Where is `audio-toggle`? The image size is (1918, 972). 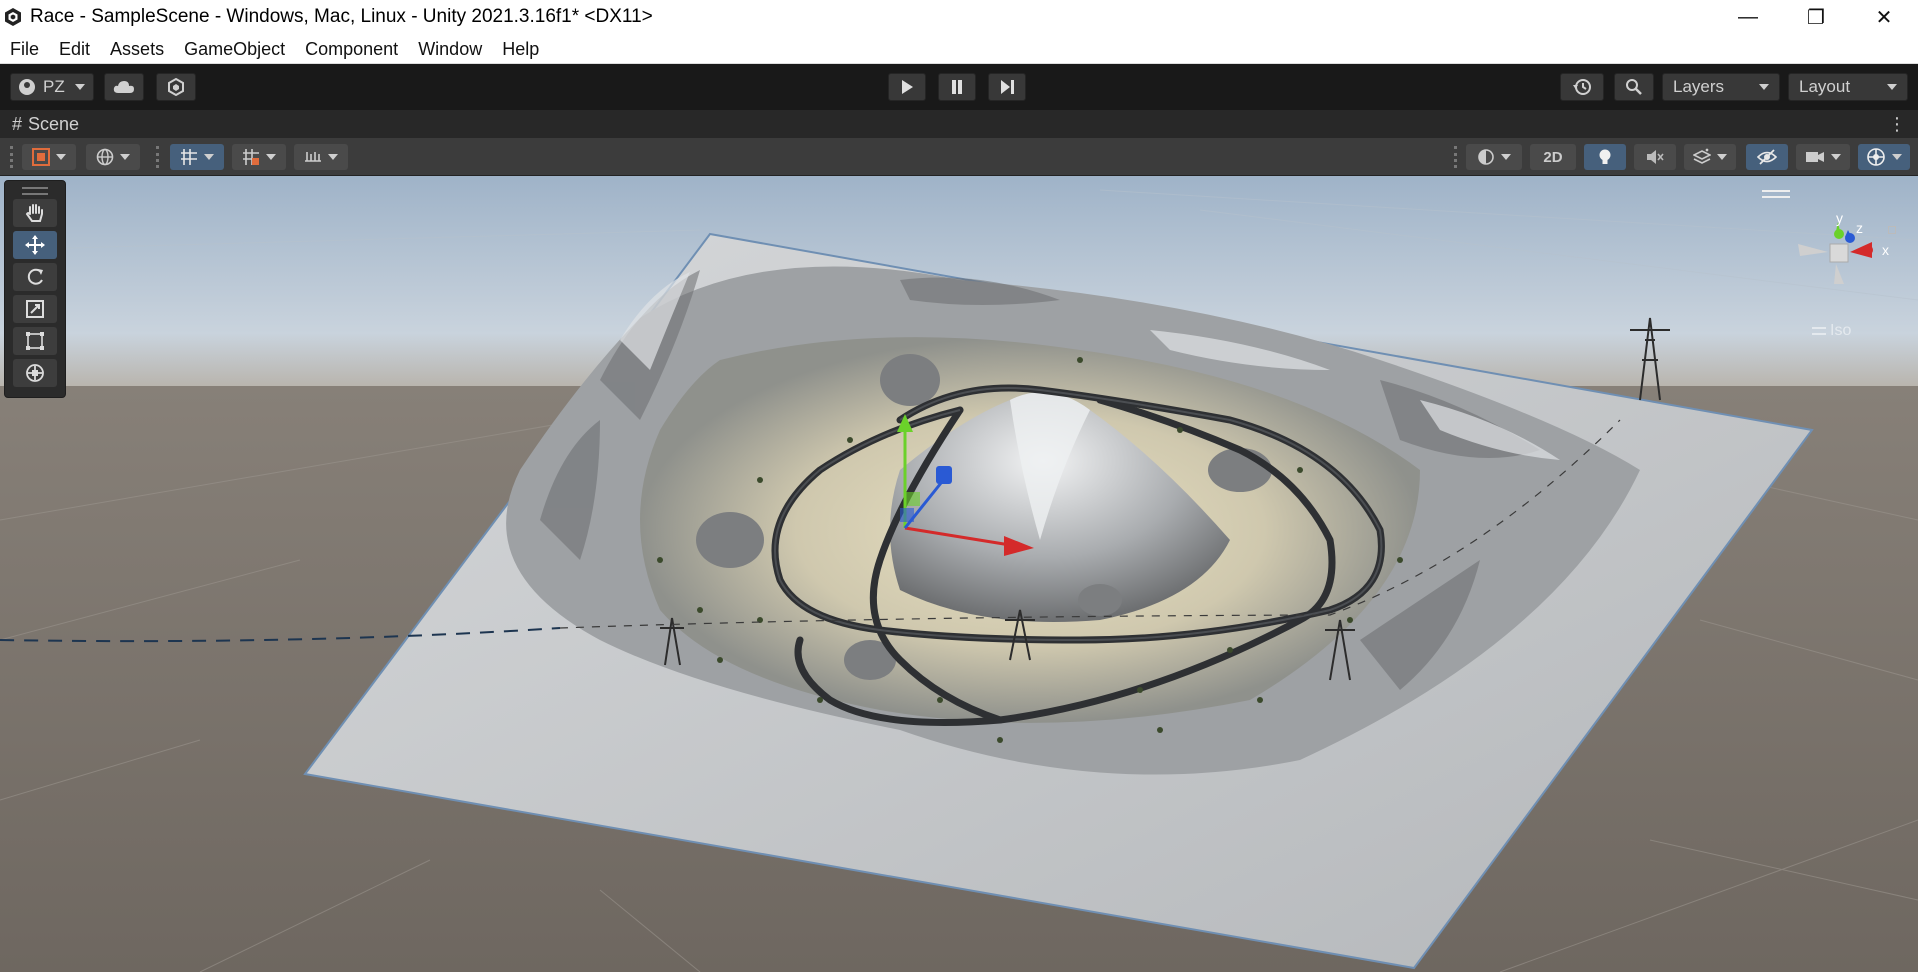 audio-toggle is located at coordinates (1655, 157).